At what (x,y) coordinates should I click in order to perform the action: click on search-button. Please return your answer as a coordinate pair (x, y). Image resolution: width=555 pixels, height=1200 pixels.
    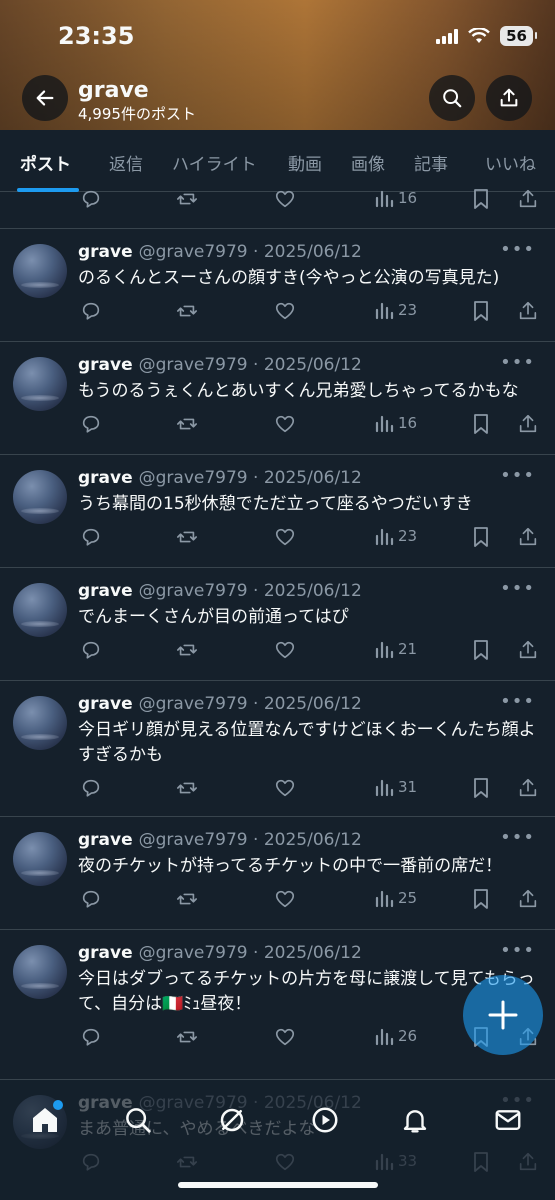
    Looking at the image, I should click on (452, 98).